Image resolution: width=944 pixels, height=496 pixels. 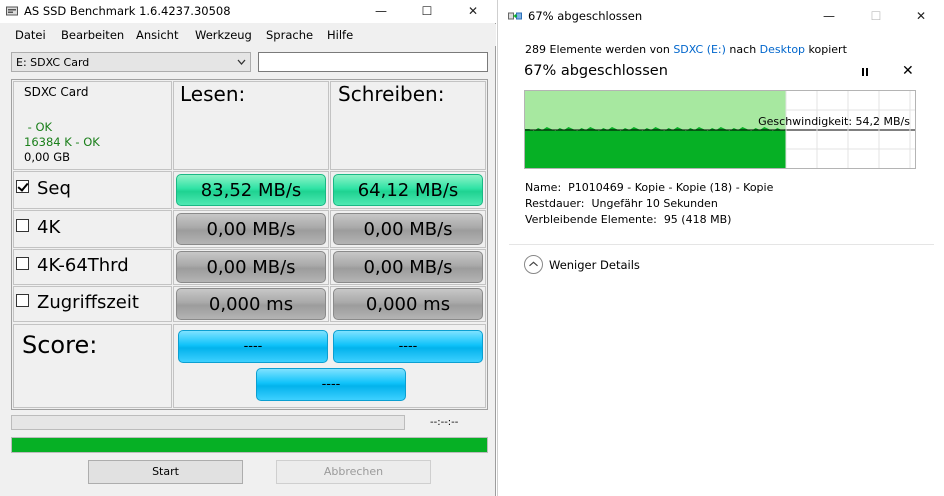 What do you see at coordinates (241, 62) in the screenshot?
I see `chevron-down-icon` at bounding box center [241, 62].